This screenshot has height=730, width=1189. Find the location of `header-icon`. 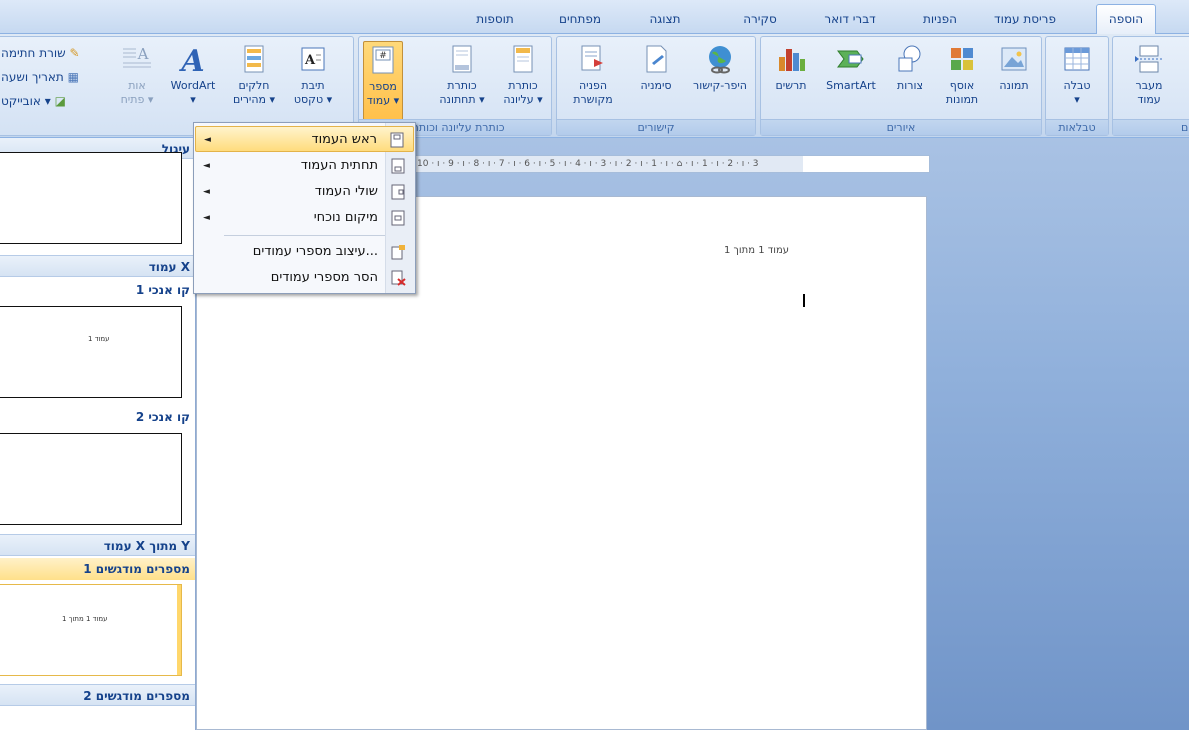

header-icon is located at coordinates (523, 59).